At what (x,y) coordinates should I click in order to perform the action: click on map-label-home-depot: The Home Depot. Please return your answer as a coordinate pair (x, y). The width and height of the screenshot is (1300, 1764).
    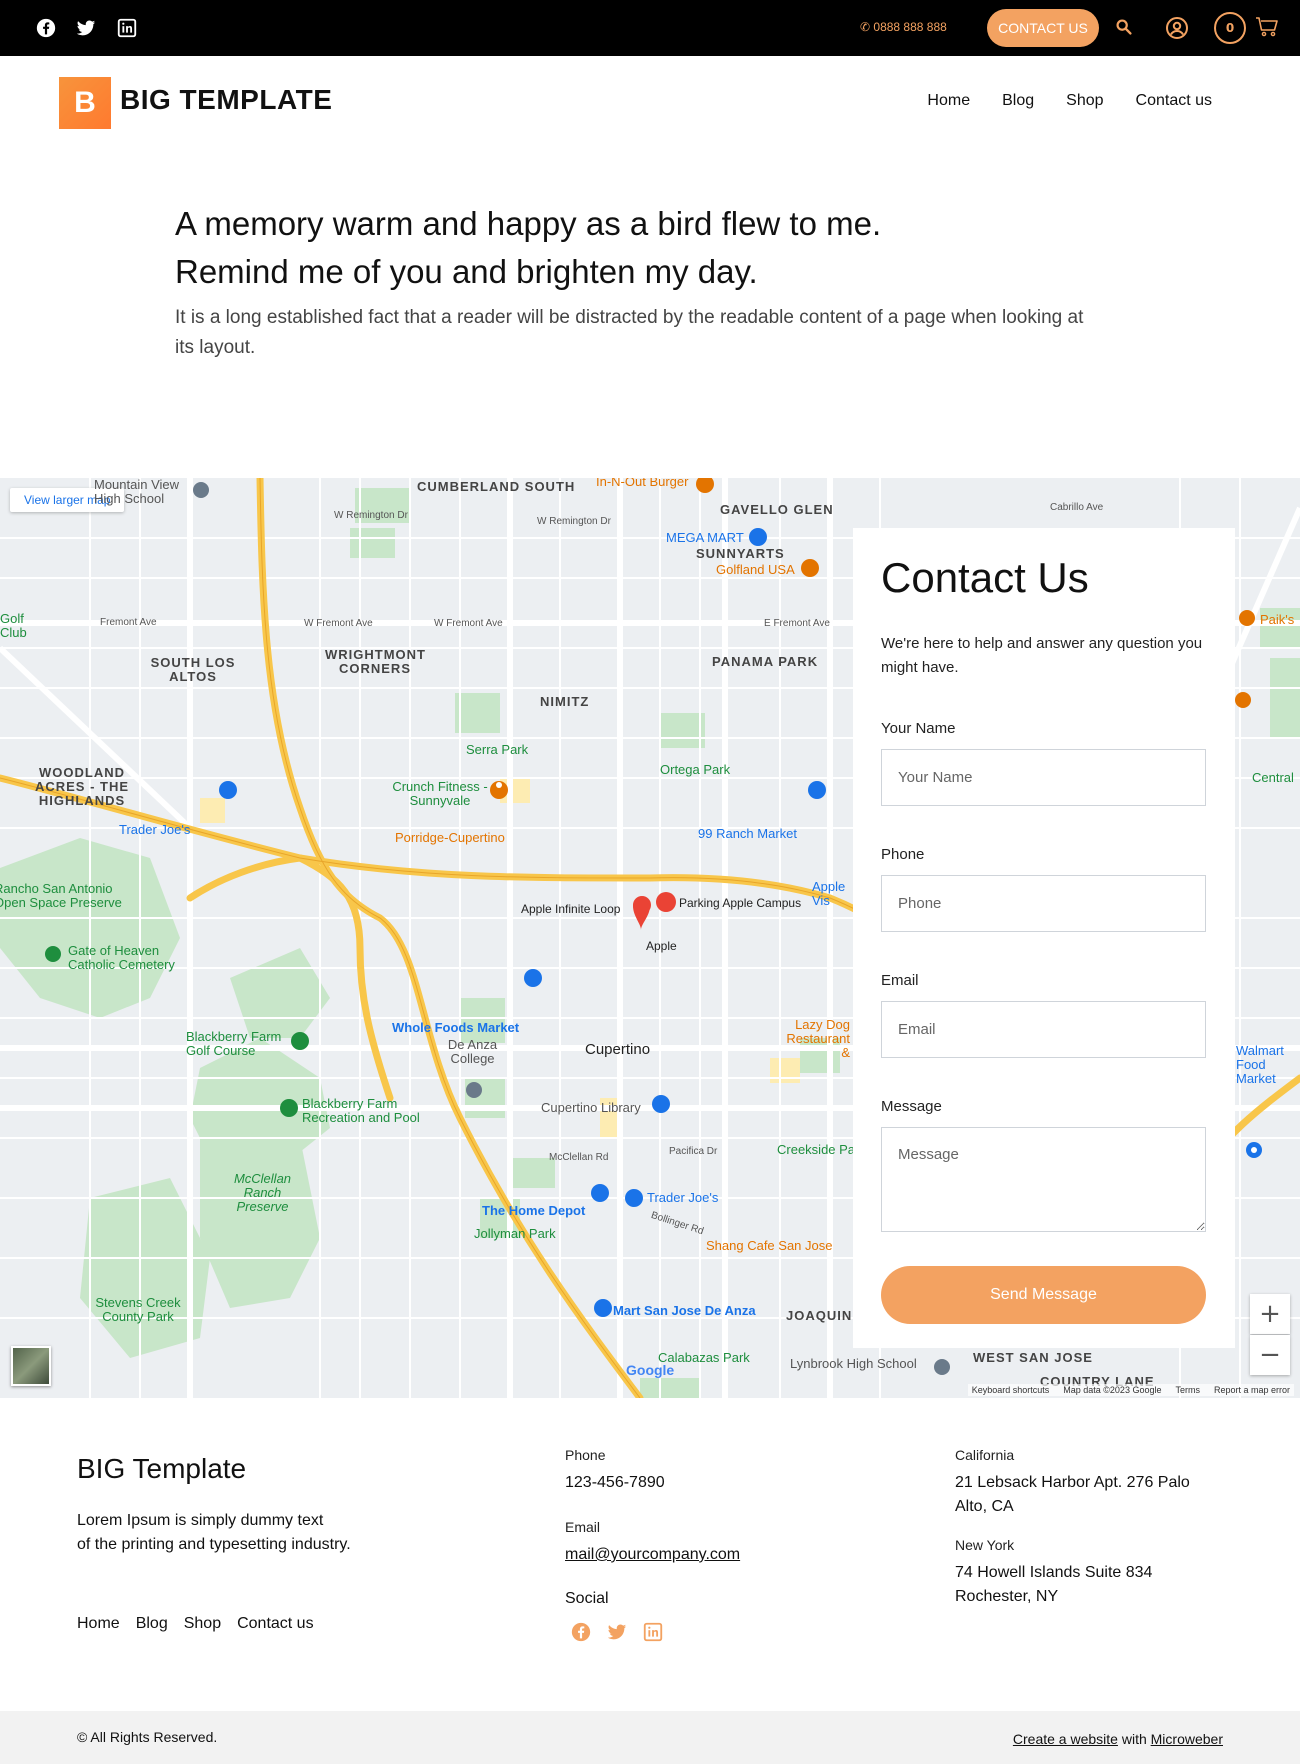
    Looking at the image, I should click on (534, 1210).